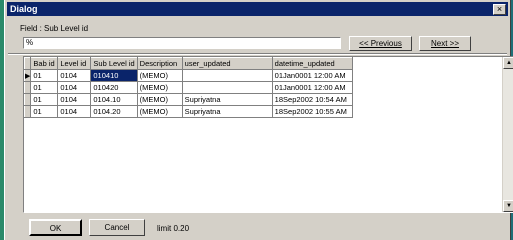  Describe the element at coordinates (44, 63) in the screenshot. I see `column-header: Bab id` at that location.